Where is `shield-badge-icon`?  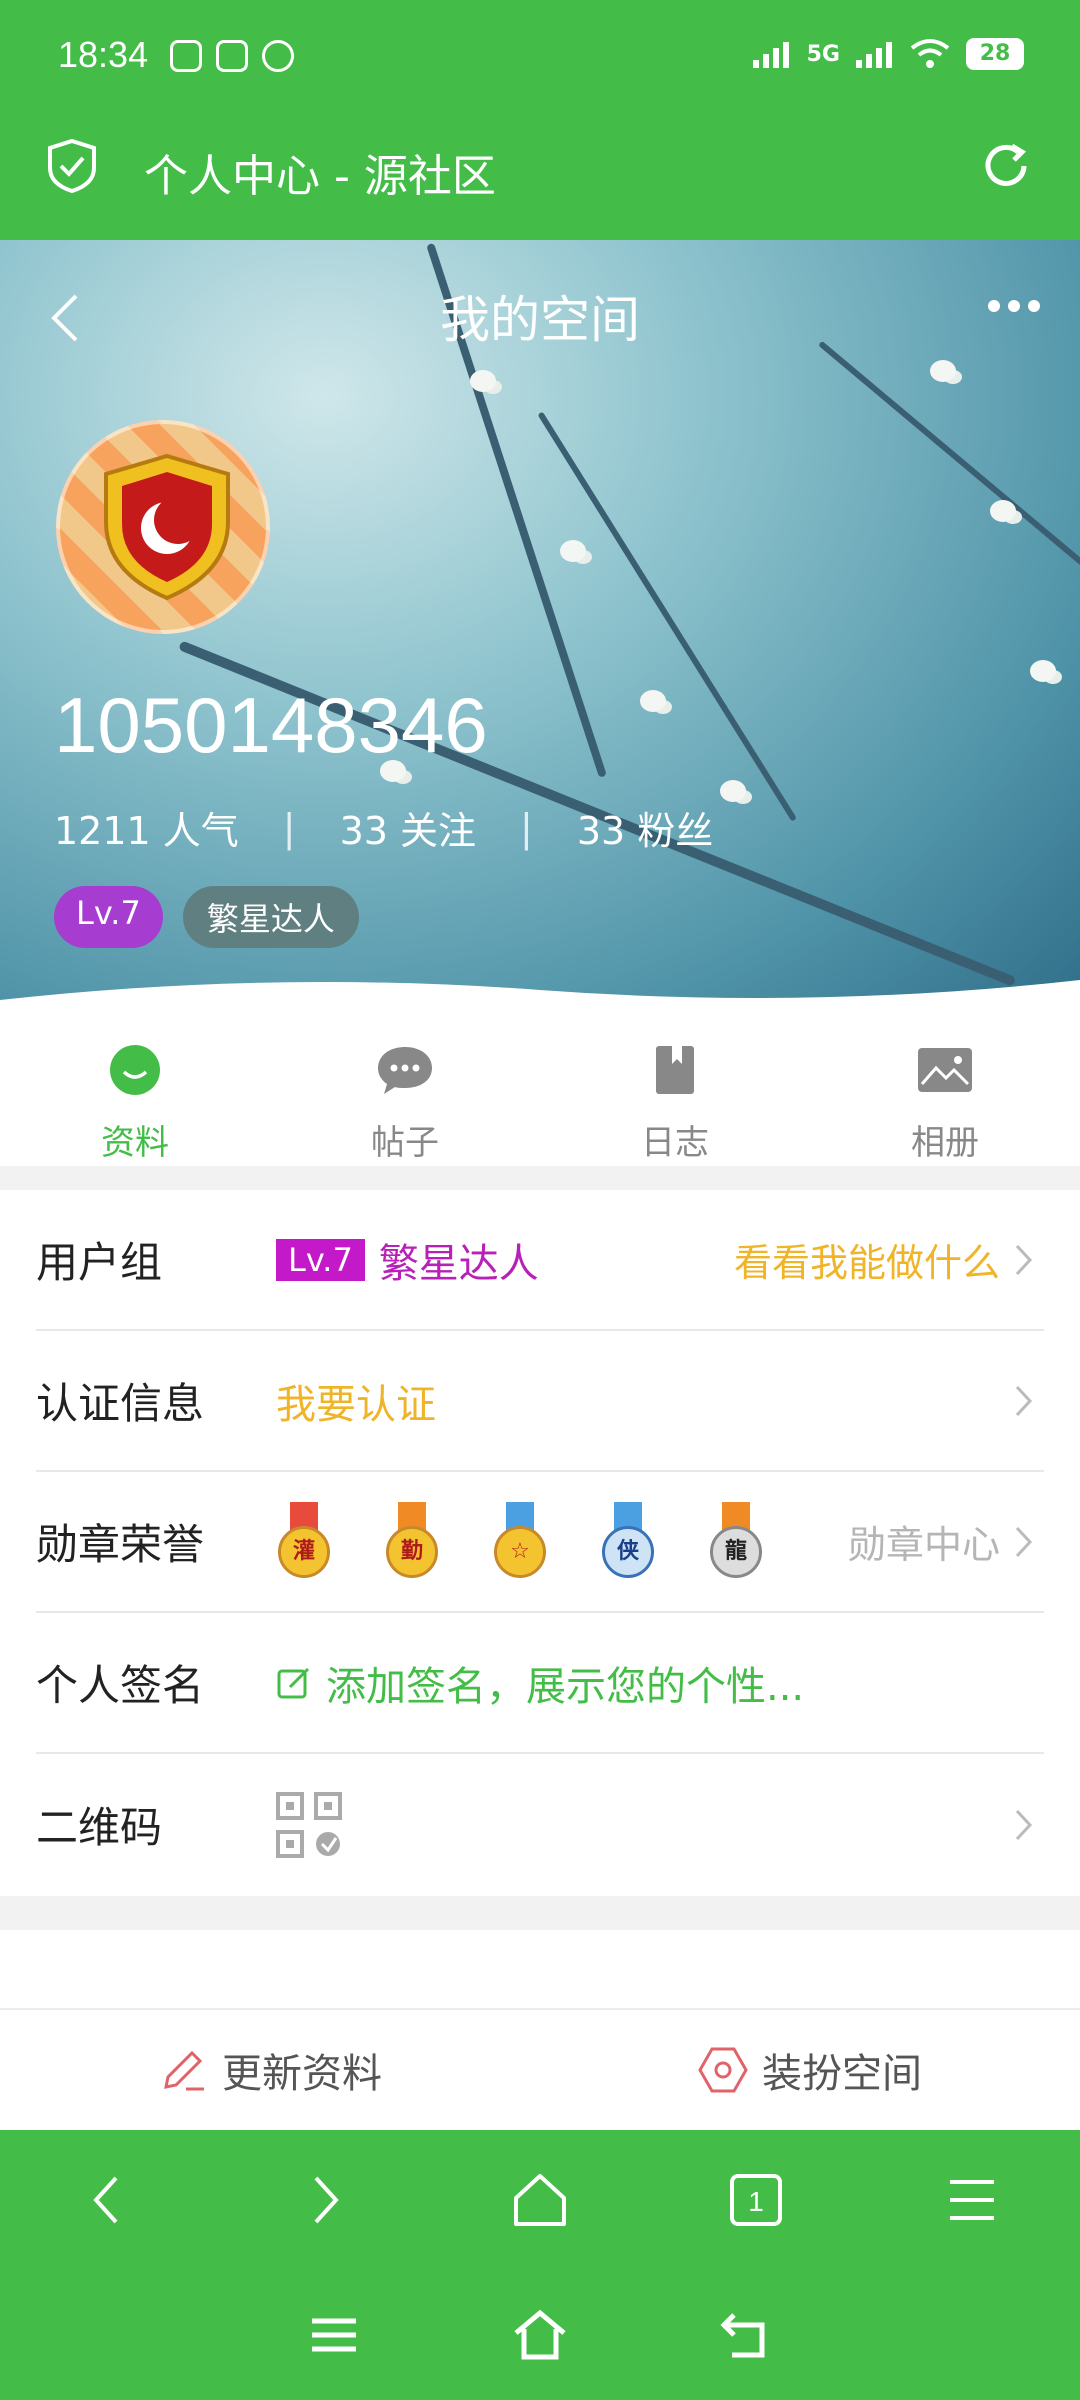
shield-badge-icon is located at coordinates (167, 527).